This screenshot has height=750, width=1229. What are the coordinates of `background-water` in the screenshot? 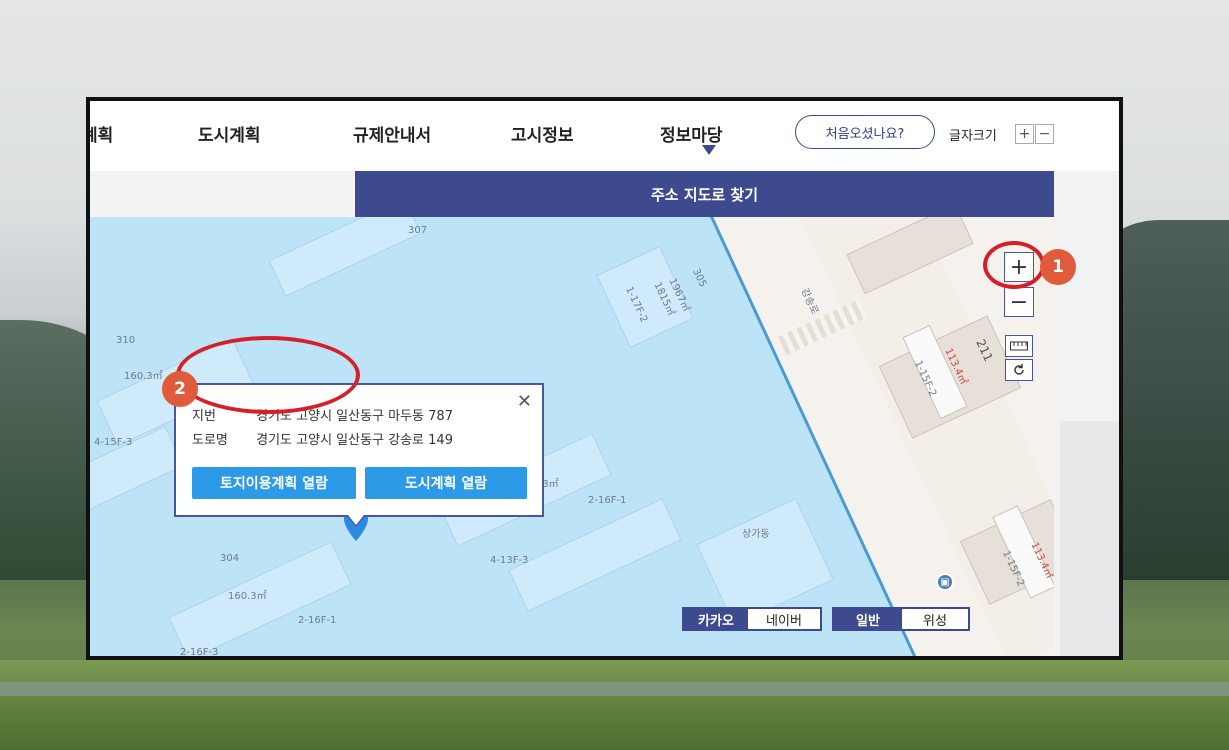 It's located at (614, 689).